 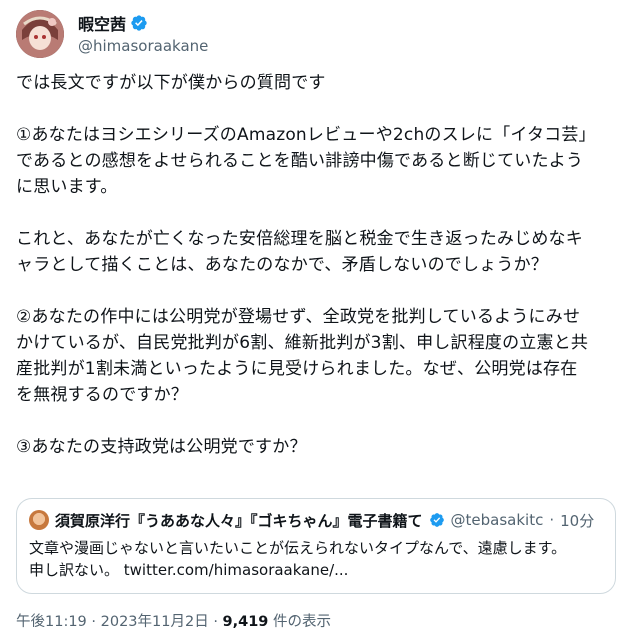 What do you see at coordinates (245, 622) in the screenshot?
I see `views-count: 9,419` at bounding box center [245, 622].